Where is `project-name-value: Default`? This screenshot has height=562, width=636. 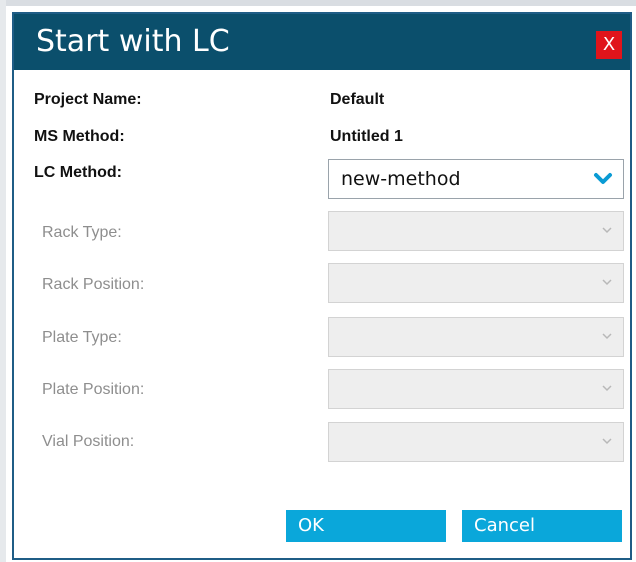
project-name-value: Default is located at coordinates (357, 99).